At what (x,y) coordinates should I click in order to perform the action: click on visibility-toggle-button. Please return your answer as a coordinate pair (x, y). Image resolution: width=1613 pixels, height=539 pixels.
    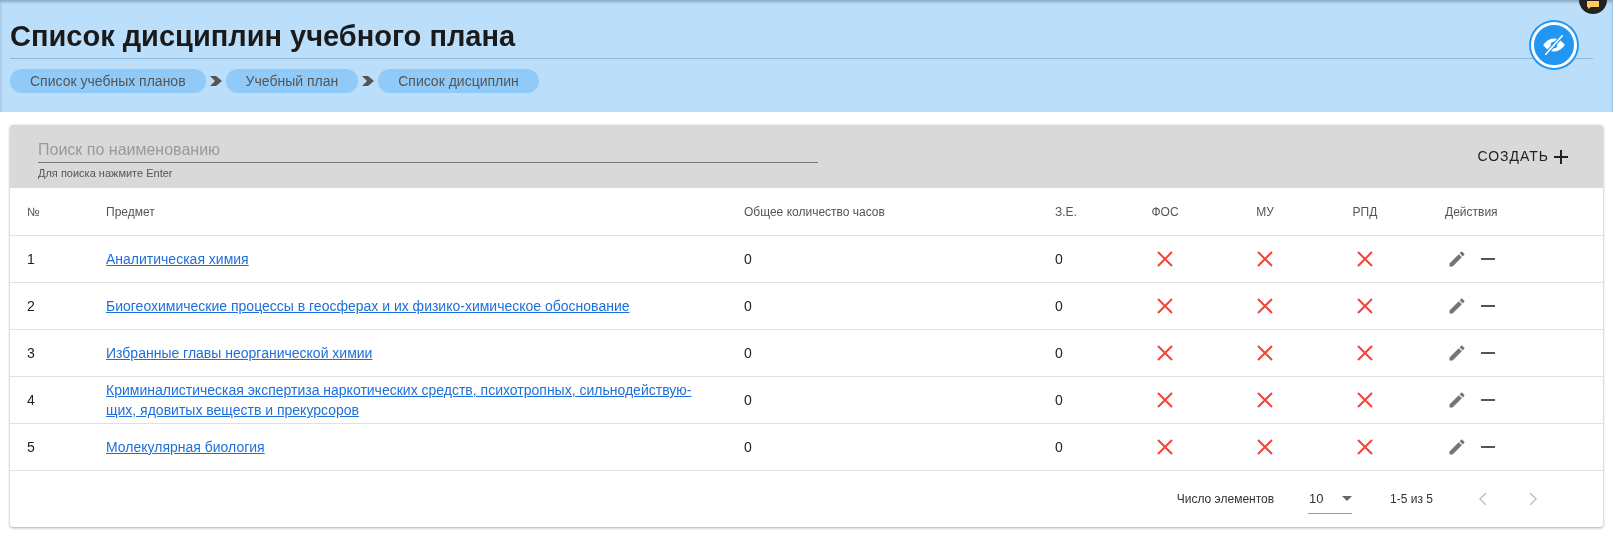
    Looking at the image, I should click on (1554, 45).